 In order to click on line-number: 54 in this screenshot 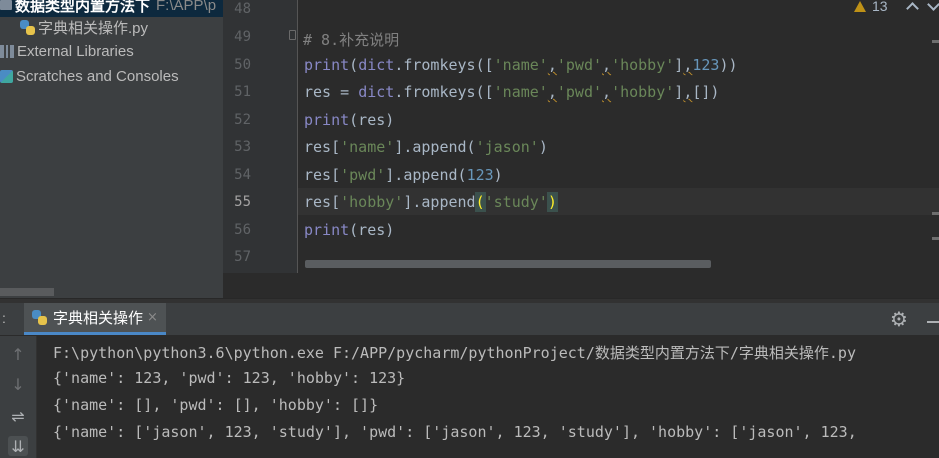, I will do `click(242, 175)`.